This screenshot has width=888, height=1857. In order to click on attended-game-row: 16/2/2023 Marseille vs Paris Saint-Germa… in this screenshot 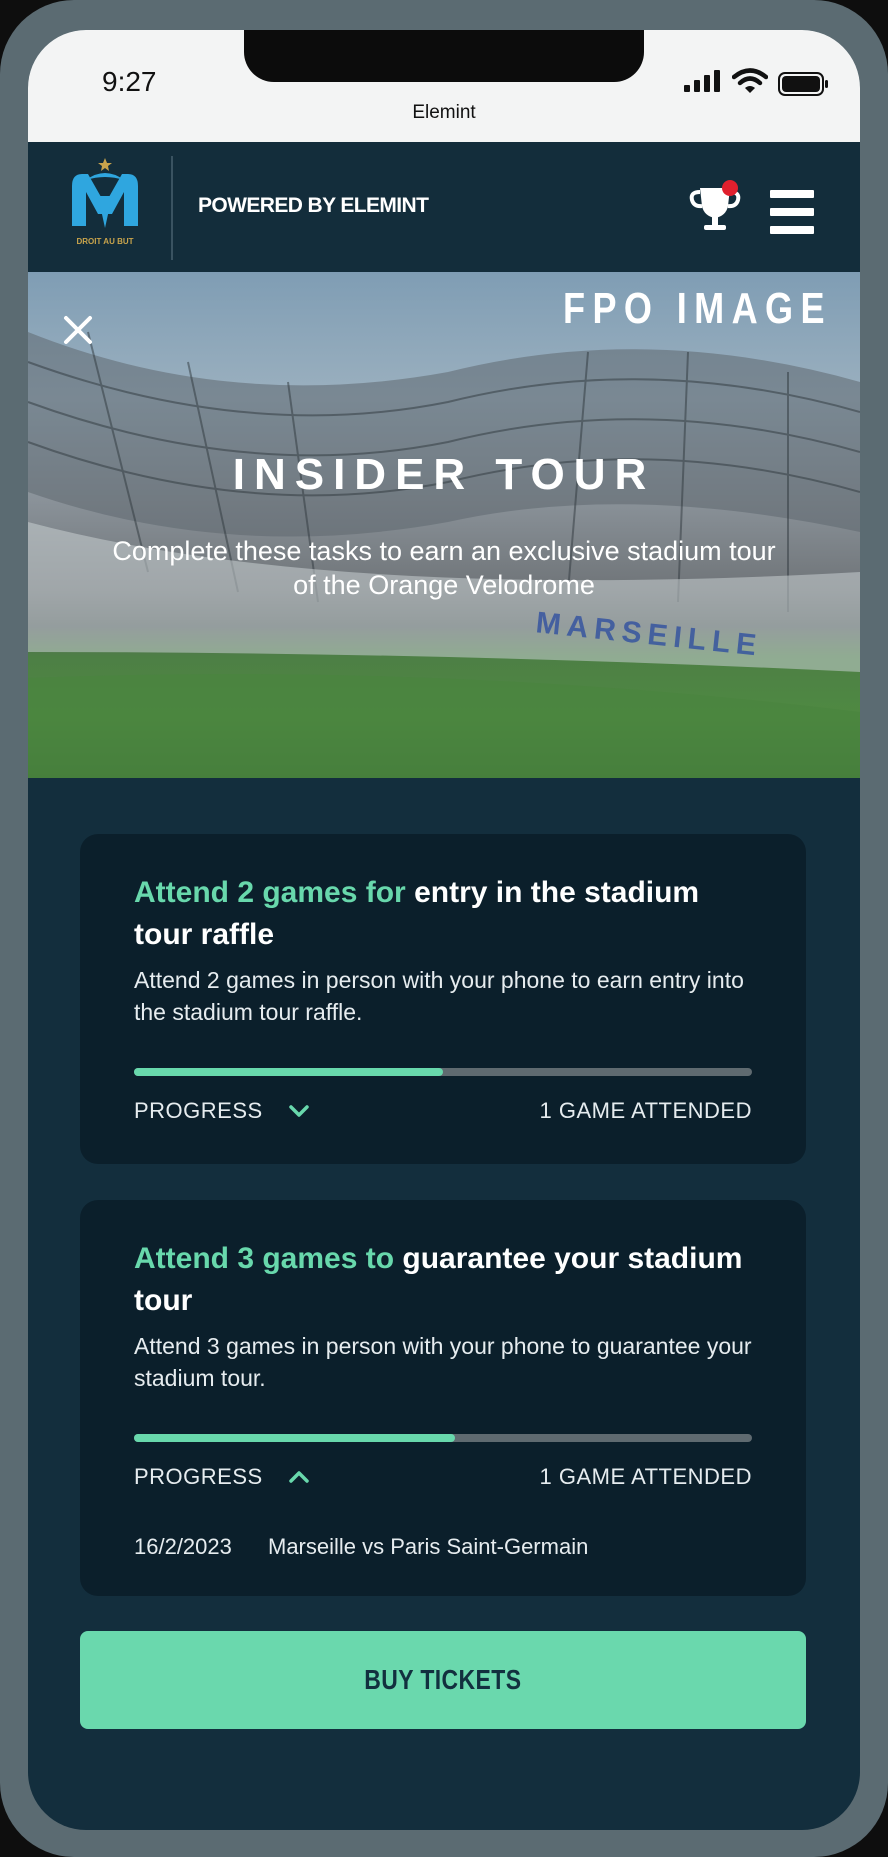, I will do `click(361, 1547)`.